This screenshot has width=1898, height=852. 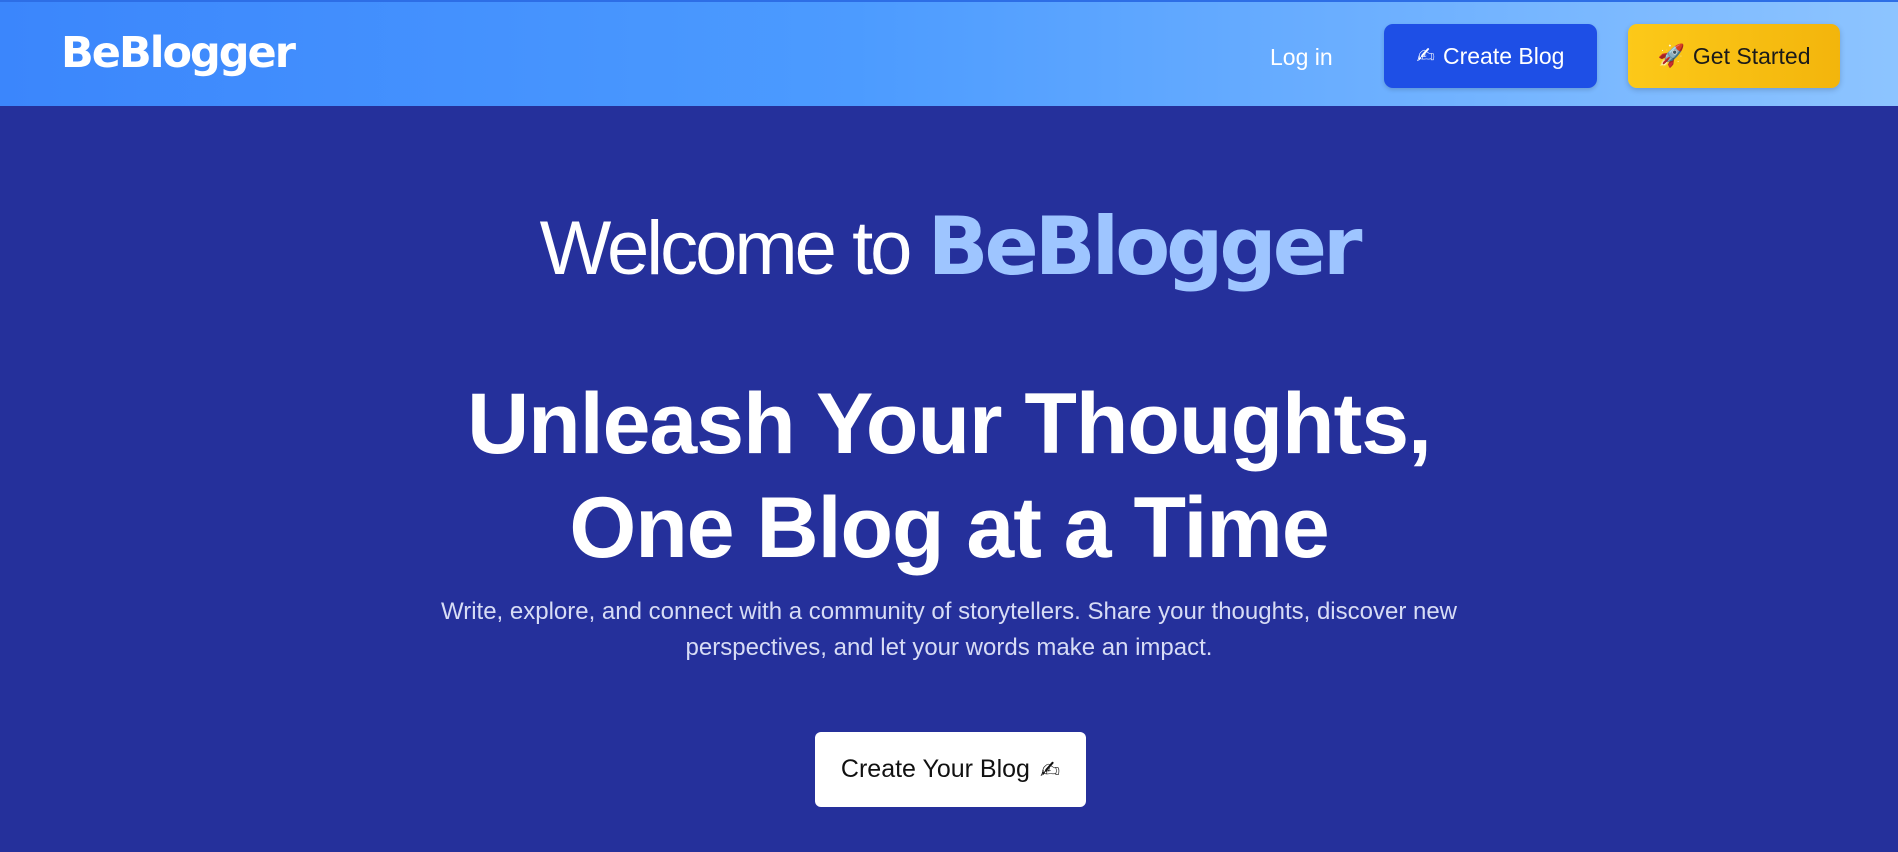 What do you see at coordinates (1145, 246) in the screenshot?
I see `welcome-brand: BeBlogger` at bounding box center [1145, 246].